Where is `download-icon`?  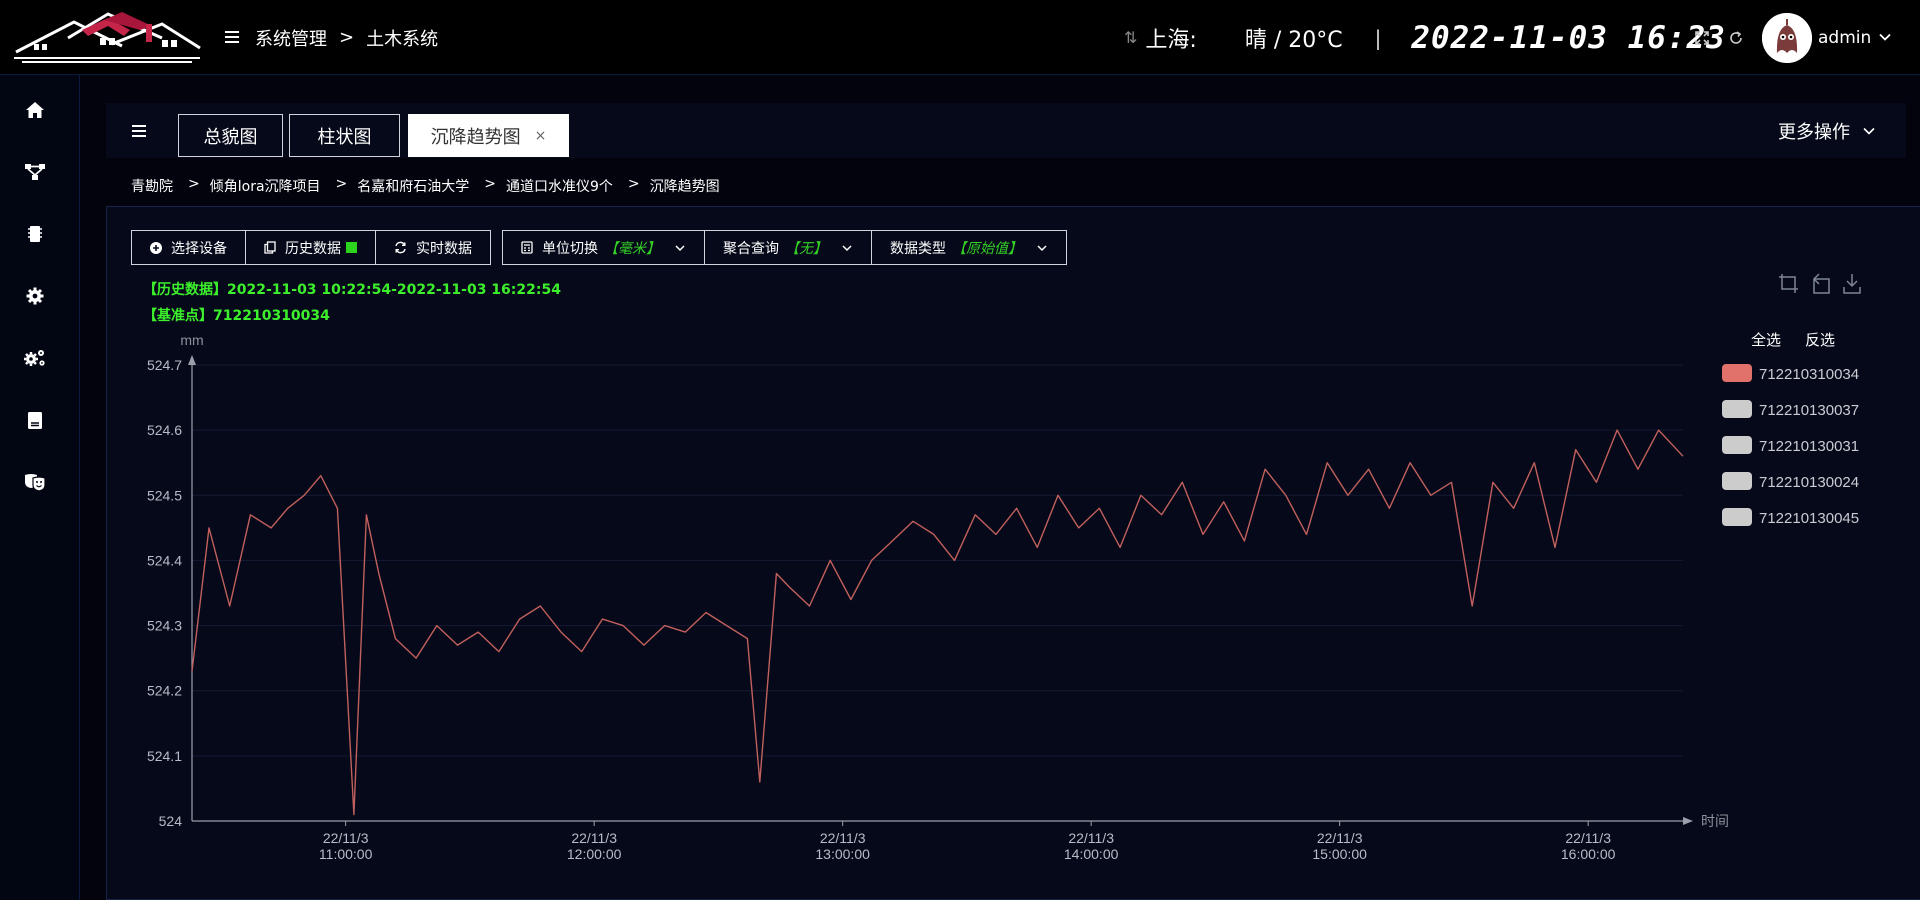 download-icon is located at coordinates (1852, 284).